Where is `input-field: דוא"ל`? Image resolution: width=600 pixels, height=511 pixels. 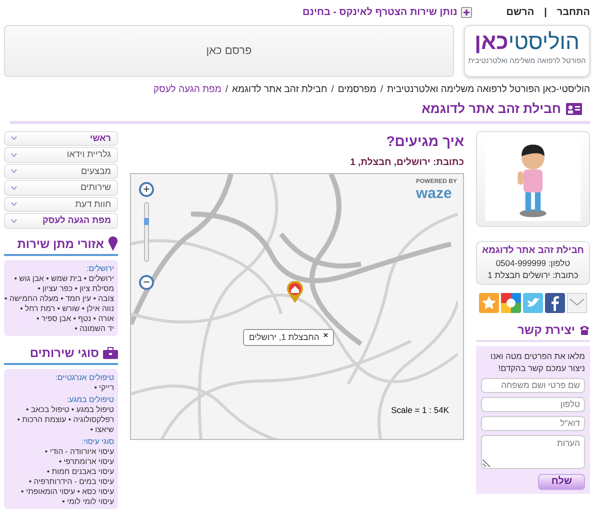 input-field: דוא"ל is located at coordinates (533, 423).